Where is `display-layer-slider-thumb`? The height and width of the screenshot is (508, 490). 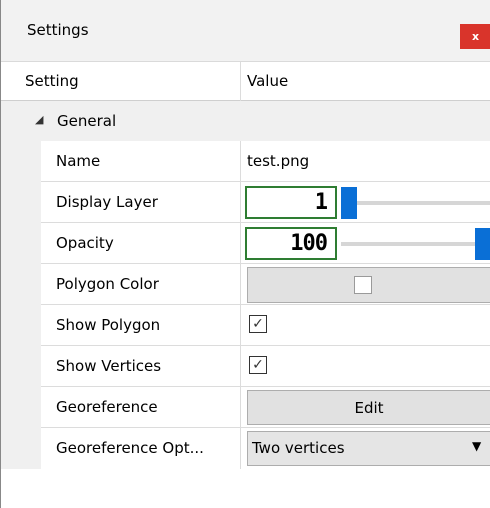 display-layer-slider-thumb is located at coordinates (349, 203).